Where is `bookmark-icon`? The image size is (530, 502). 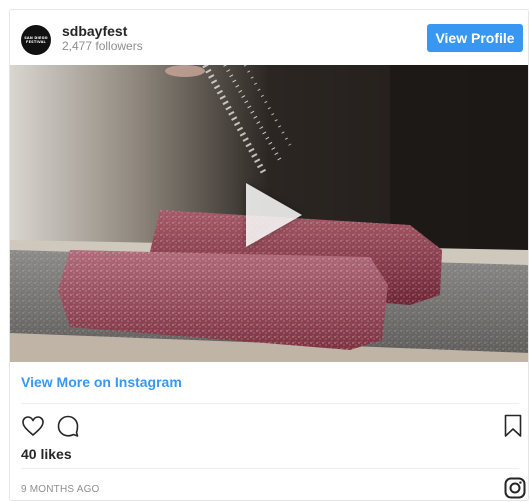 bookmark-icon is located at coordinates (513, 426).